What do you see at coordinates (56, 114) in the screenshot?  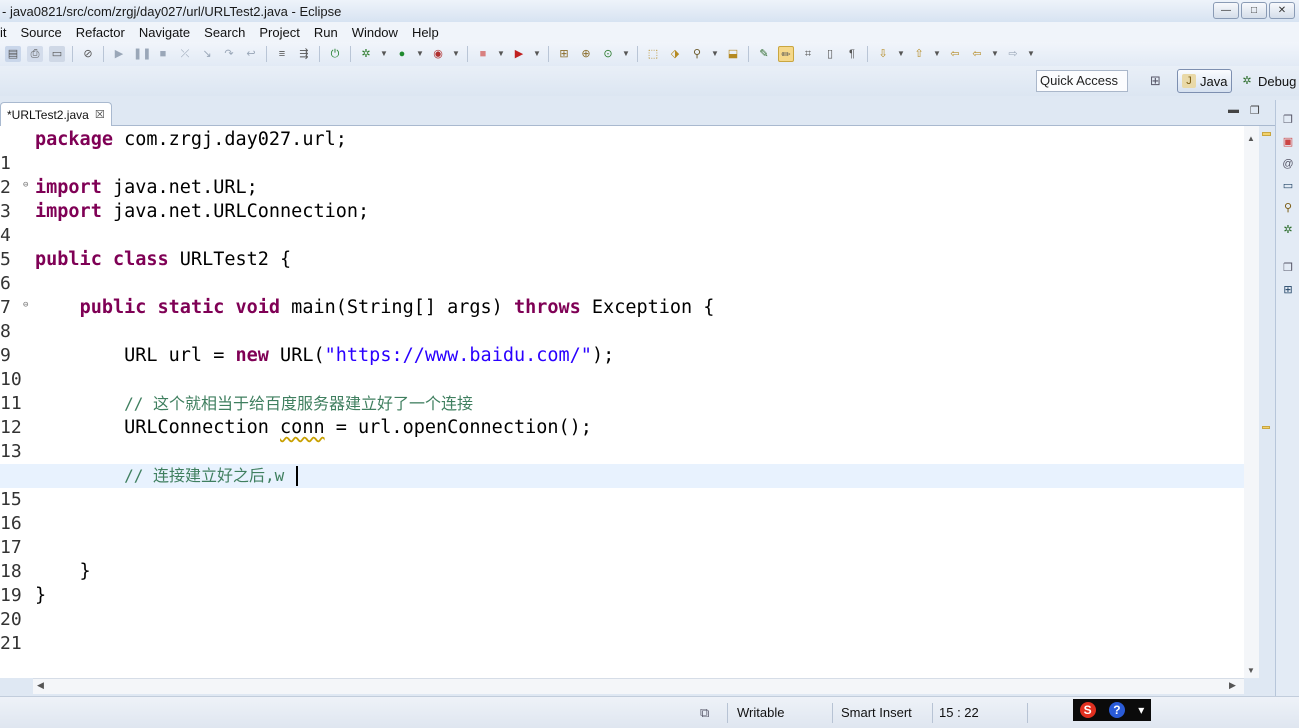 I see `tab-urltest2: *URLTest2.java ☒` at bounding box center [56, 114].